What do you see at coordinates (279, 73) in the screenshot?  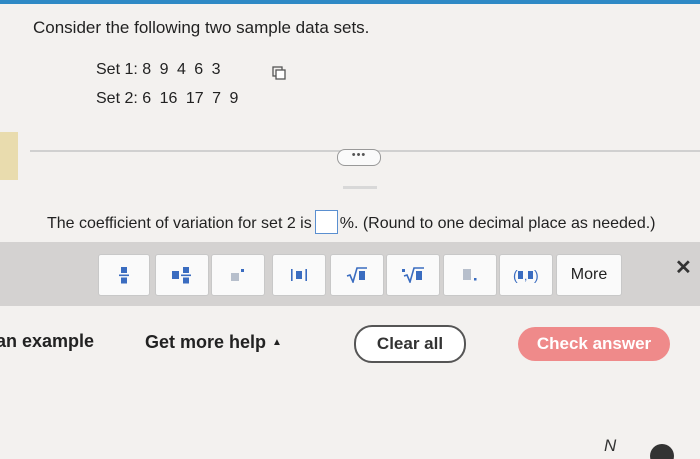 I see `copy-data-icon` at bounding box center [279, 73].